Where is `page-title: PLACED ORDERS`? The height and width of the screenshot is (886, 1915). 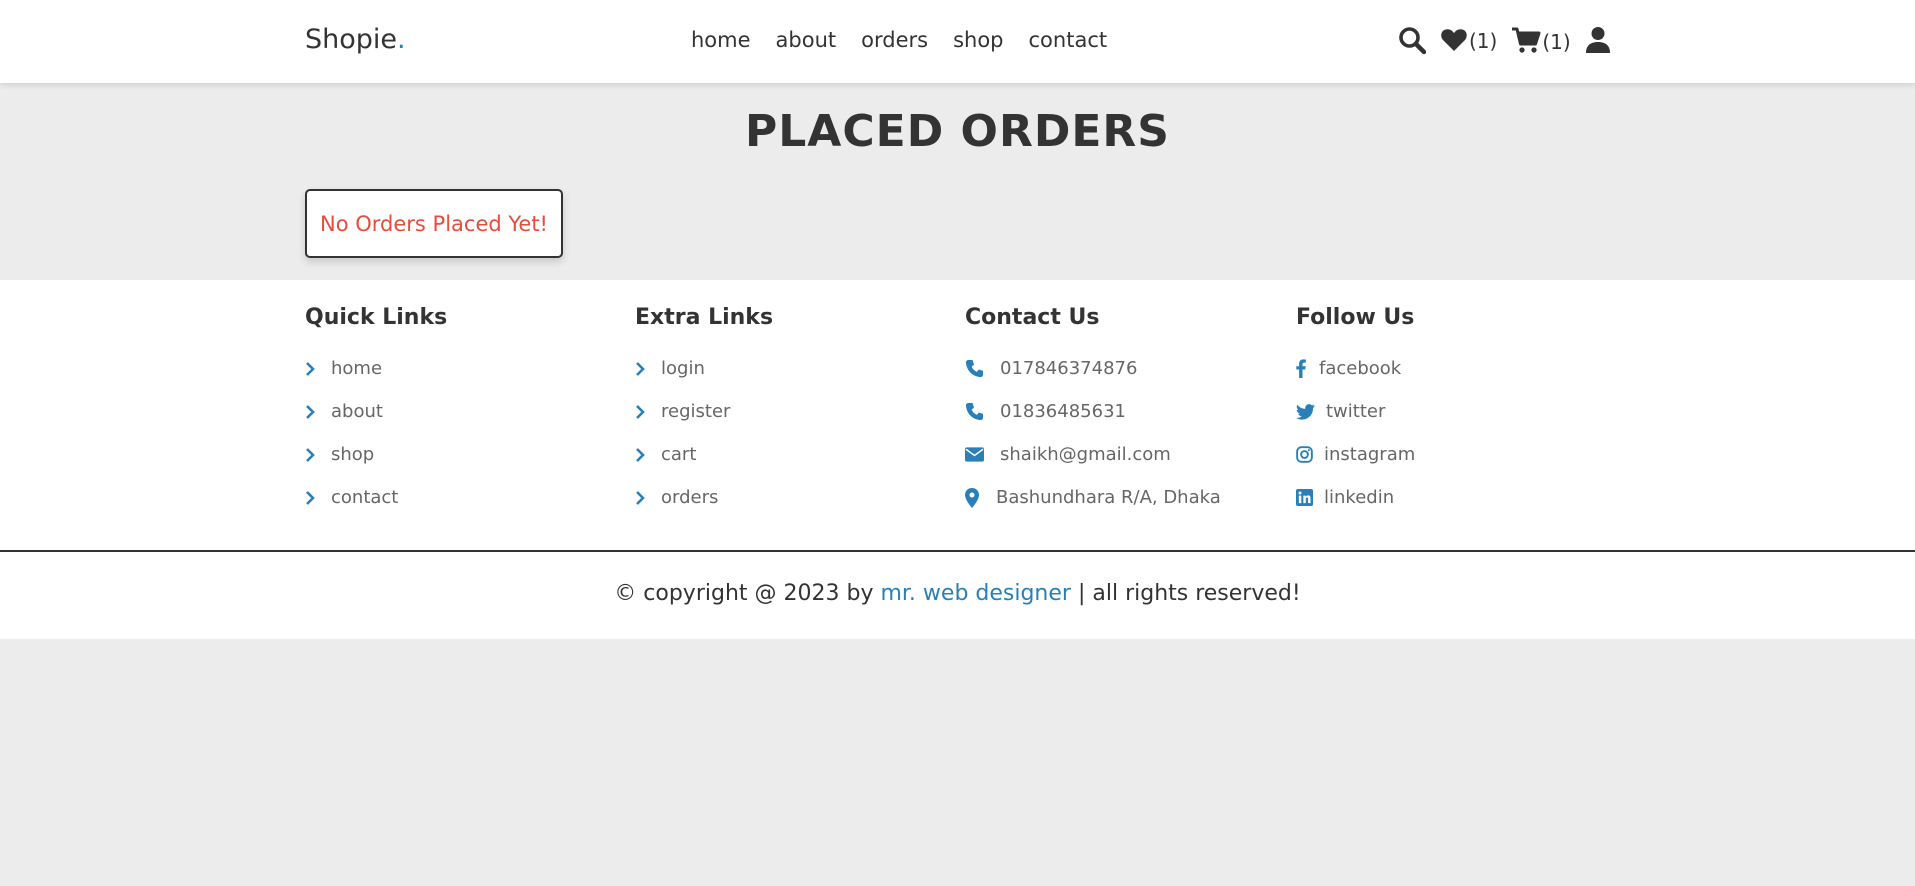 page-title: PLACED ORDERS is located at coordinates (957, 131).